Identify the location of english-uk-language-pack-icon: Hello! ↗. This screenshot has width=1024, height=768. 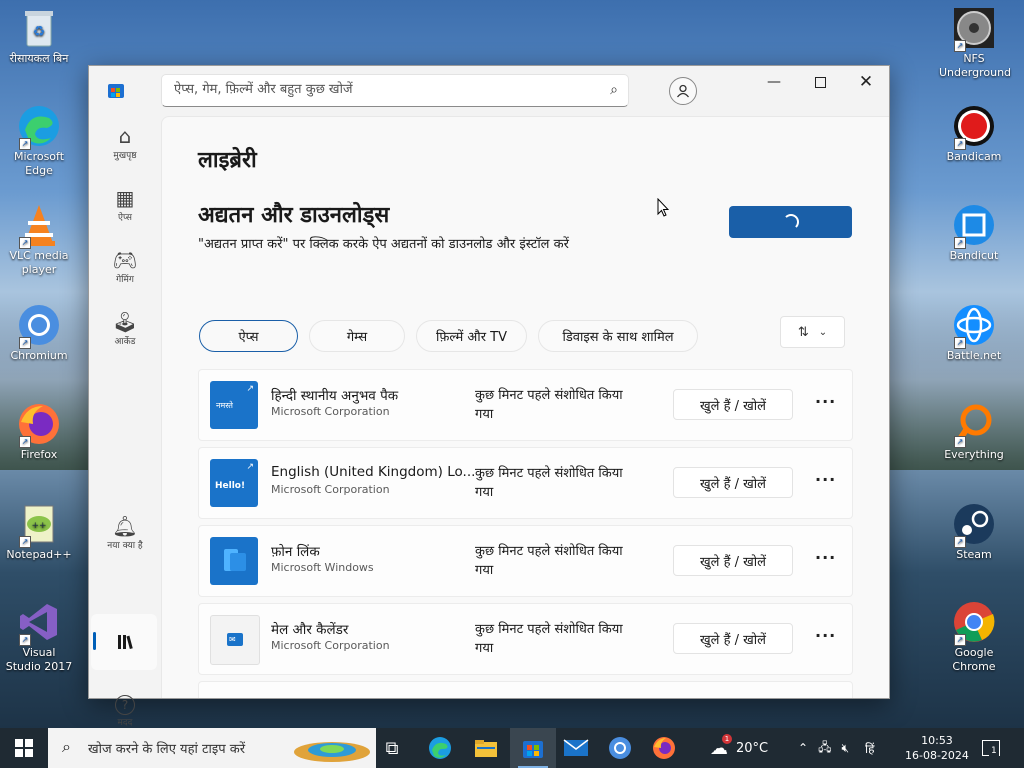
(234, 483).